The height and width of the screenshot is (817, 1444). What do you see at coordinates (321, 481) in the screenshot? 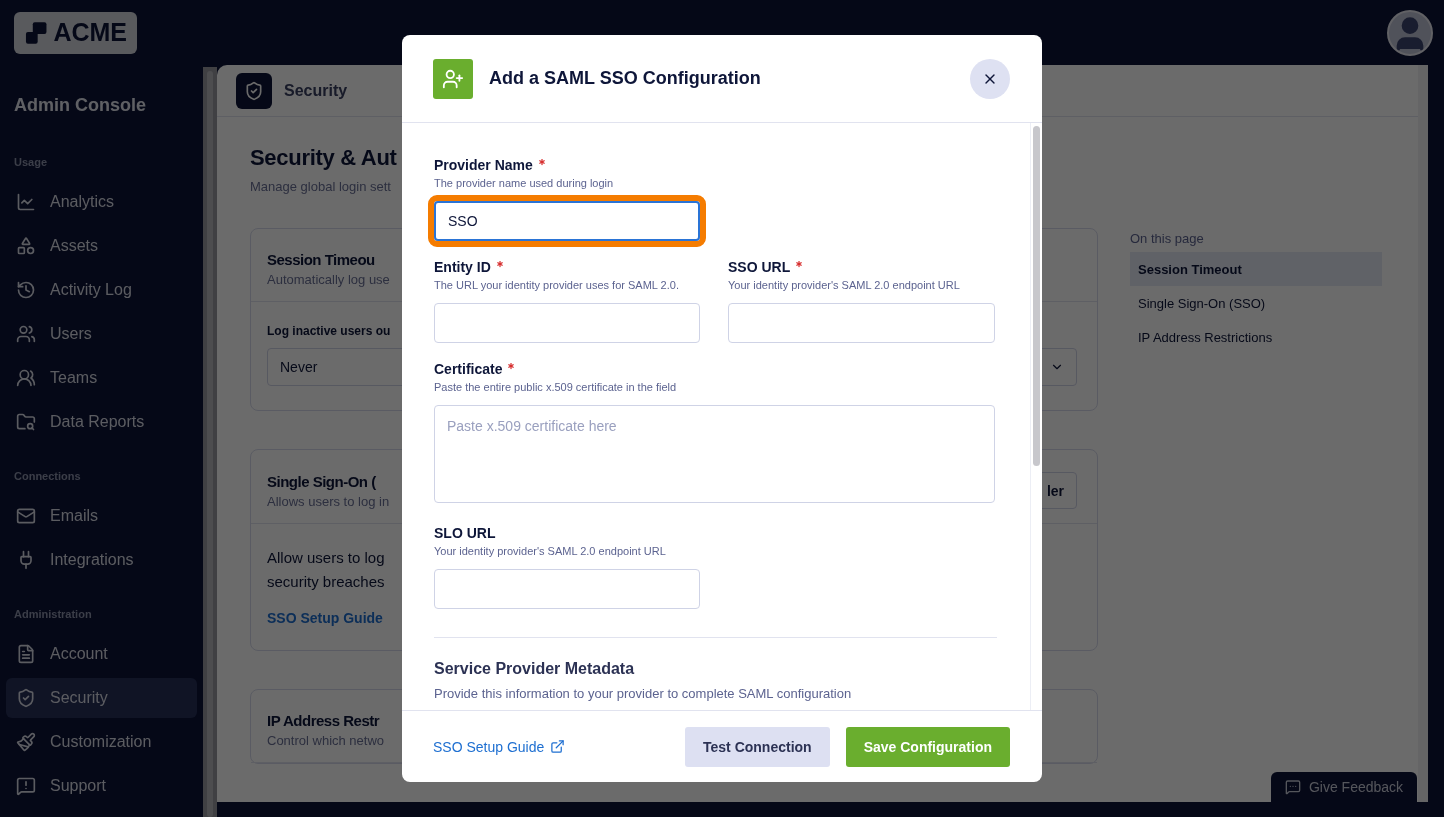
I see `card-title: Single Sign-On (` at bounding box center [321, 481].